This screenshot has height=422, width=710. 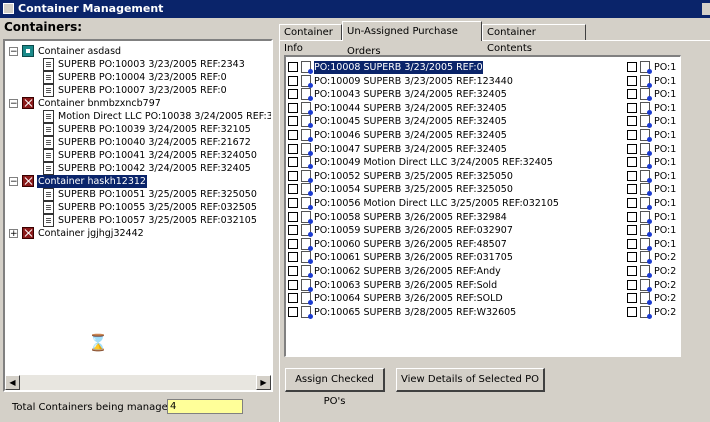 I want to click on po-row: PO:10062 SUPERB 3/26/2005 REF:Andy PO:2, so click(x=483, y=271).